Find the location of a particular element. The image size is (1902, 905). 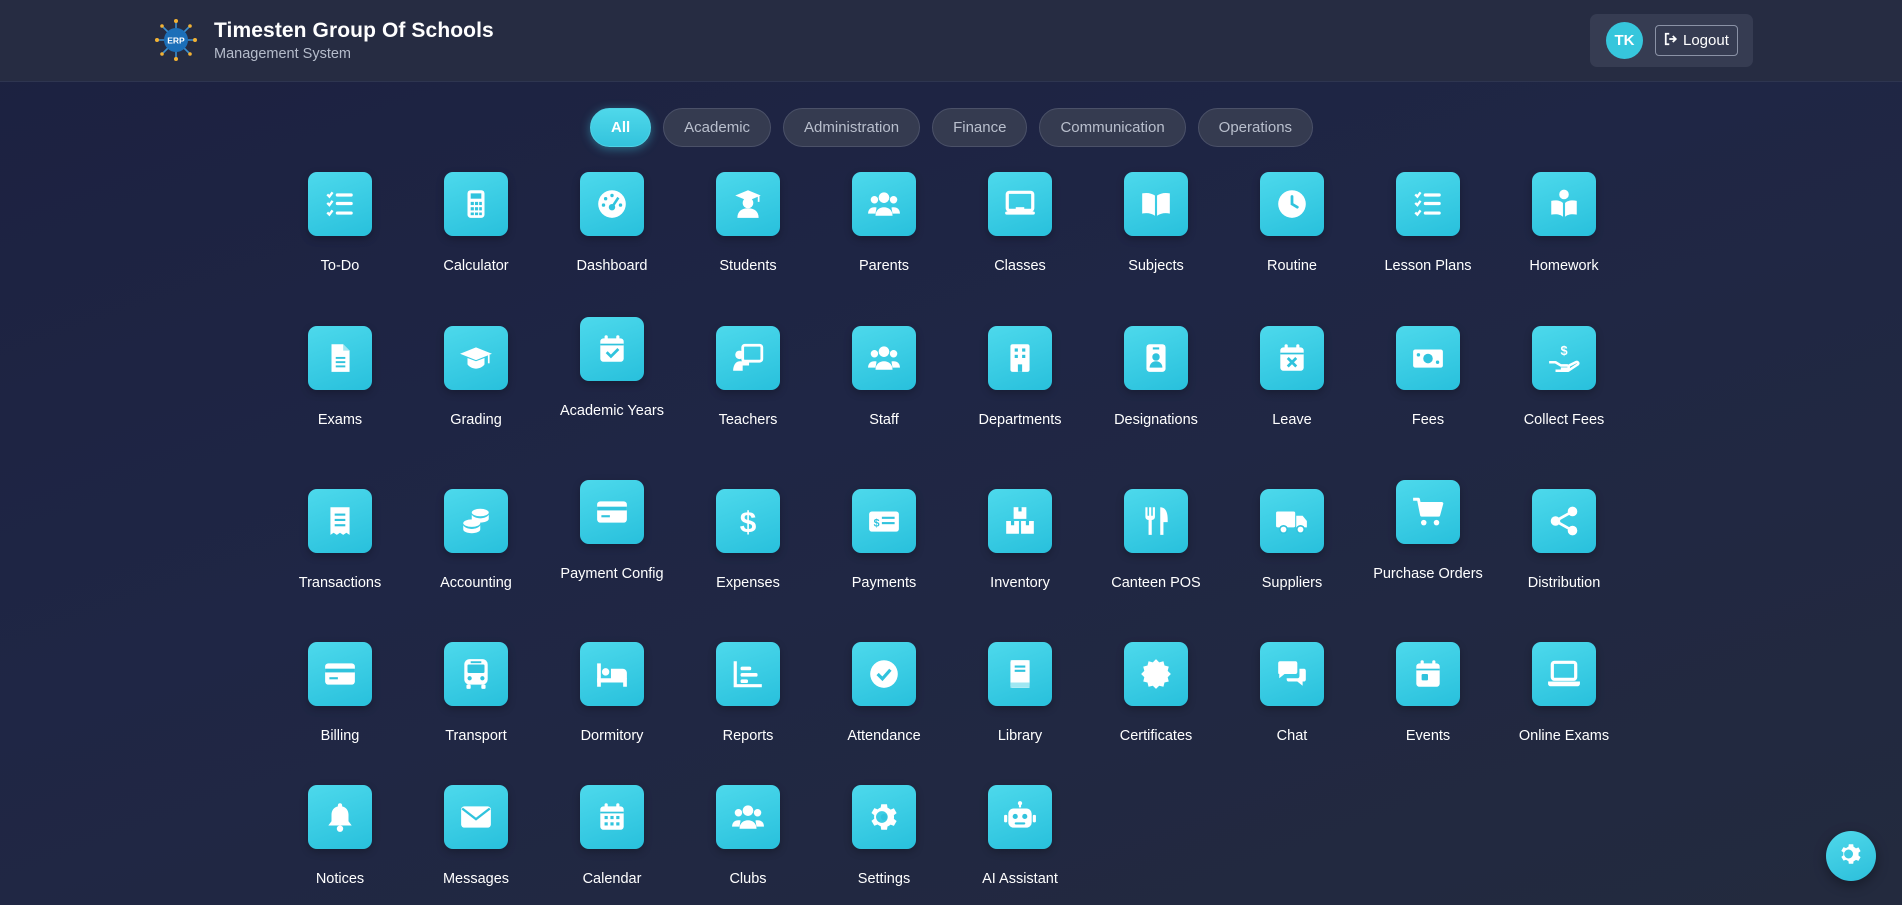

app-tile-classes: Classes is located at coordinates (1020, 224).